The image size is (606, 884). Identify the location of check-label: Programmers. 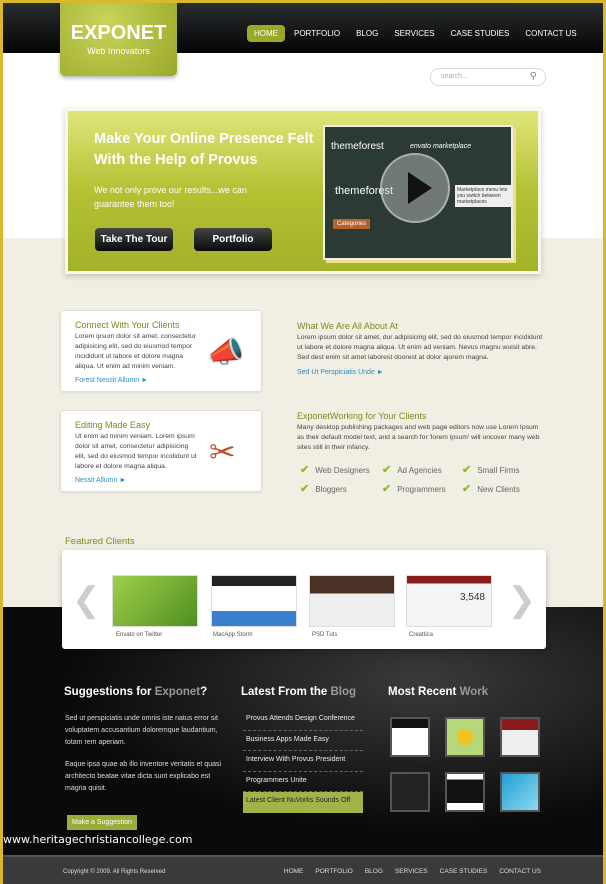
(421, 489).